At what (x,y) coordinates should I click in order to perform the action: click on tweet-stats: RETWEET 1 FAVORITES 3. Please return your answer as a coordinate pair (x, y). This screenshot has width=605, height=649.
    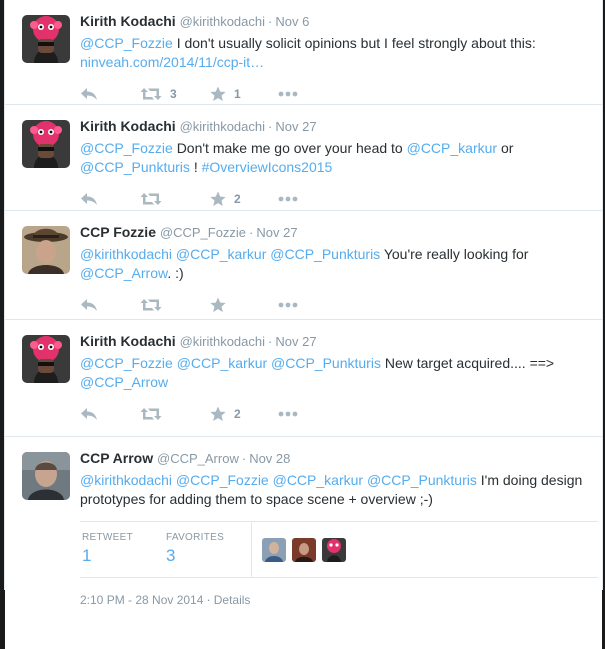
    Looking at the image, I should click on (339, 549).